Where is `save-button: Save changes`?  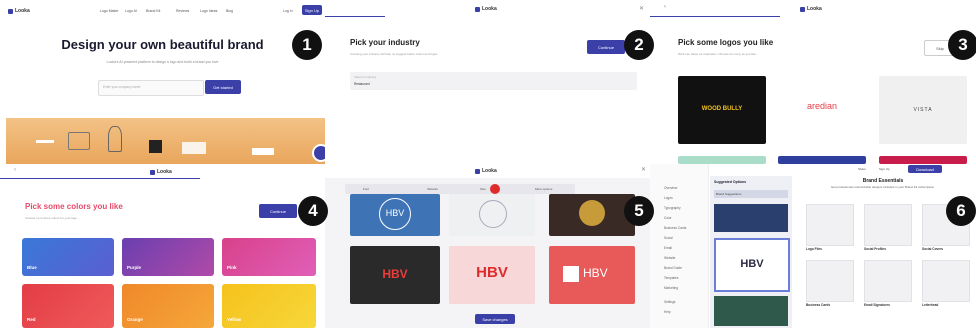
save-button: Save changes is located at coordinates (495, 319).